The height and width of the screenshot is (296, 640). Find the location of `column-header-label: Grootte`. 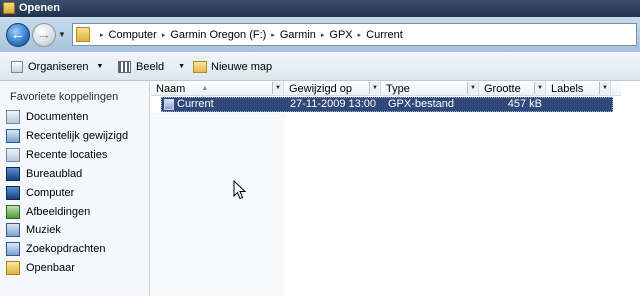

column-header-label: Grootte is located at coordinates (502, 88).